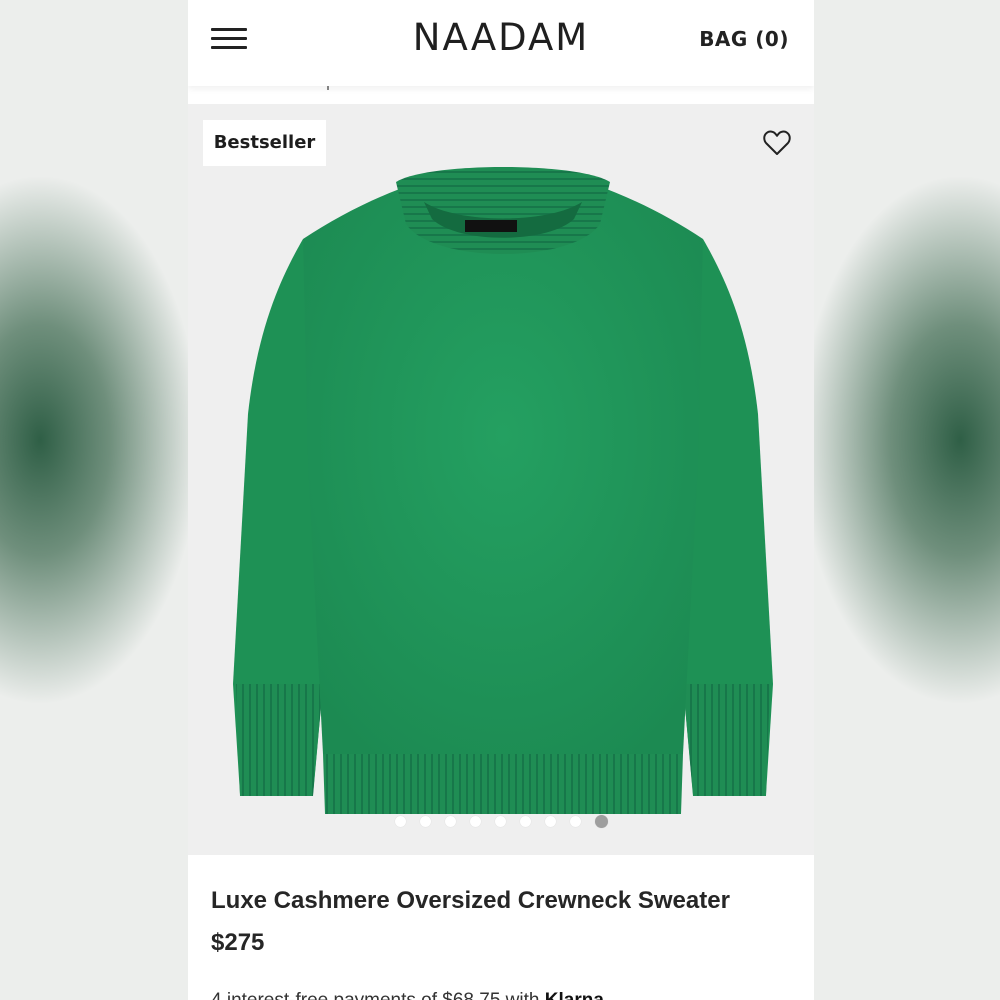 This screenshot has width=1000, height=1000. I want to click on breadcrumb-separator, so click(328, 88).